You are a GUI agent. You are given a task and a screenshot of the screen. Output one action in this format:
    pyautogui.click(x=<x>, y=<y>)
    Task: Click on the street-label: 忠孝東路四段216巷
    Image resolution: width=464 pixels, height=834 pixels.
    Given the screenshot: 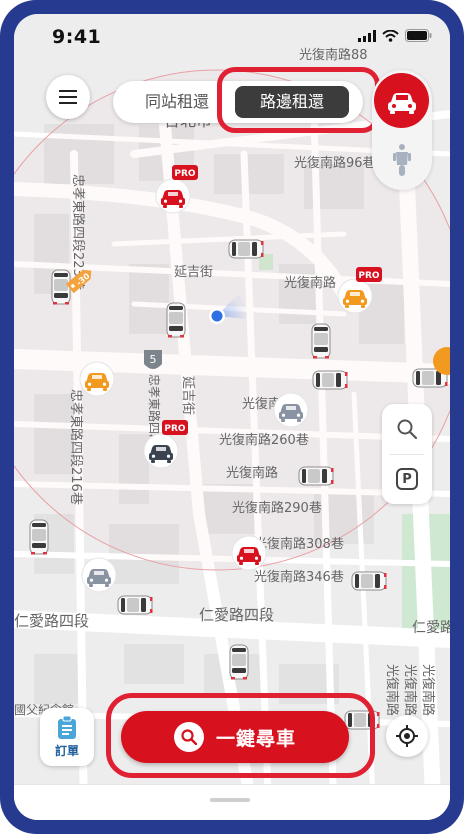 What is the action you would take?
    pyautogui.click(x=76, y=447)
    